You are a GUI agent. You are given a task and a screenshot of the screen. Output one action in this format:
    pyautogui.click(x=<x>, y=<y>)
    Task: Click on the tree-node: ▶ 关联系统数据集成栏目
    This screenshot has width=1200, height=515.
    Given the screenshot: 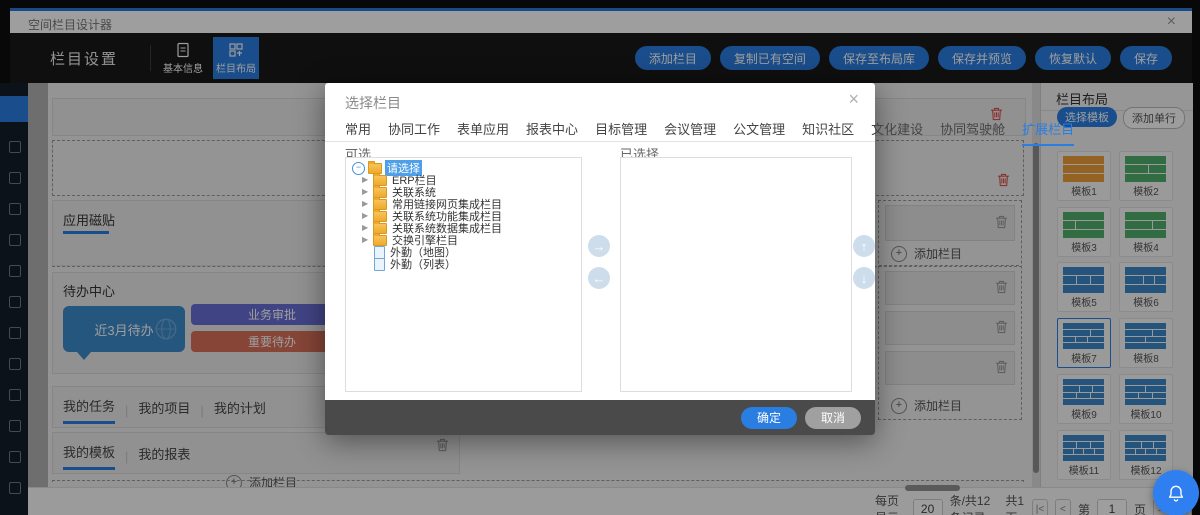 What is the action you would take?
    pyautogui.click(x=465, y=227)
    